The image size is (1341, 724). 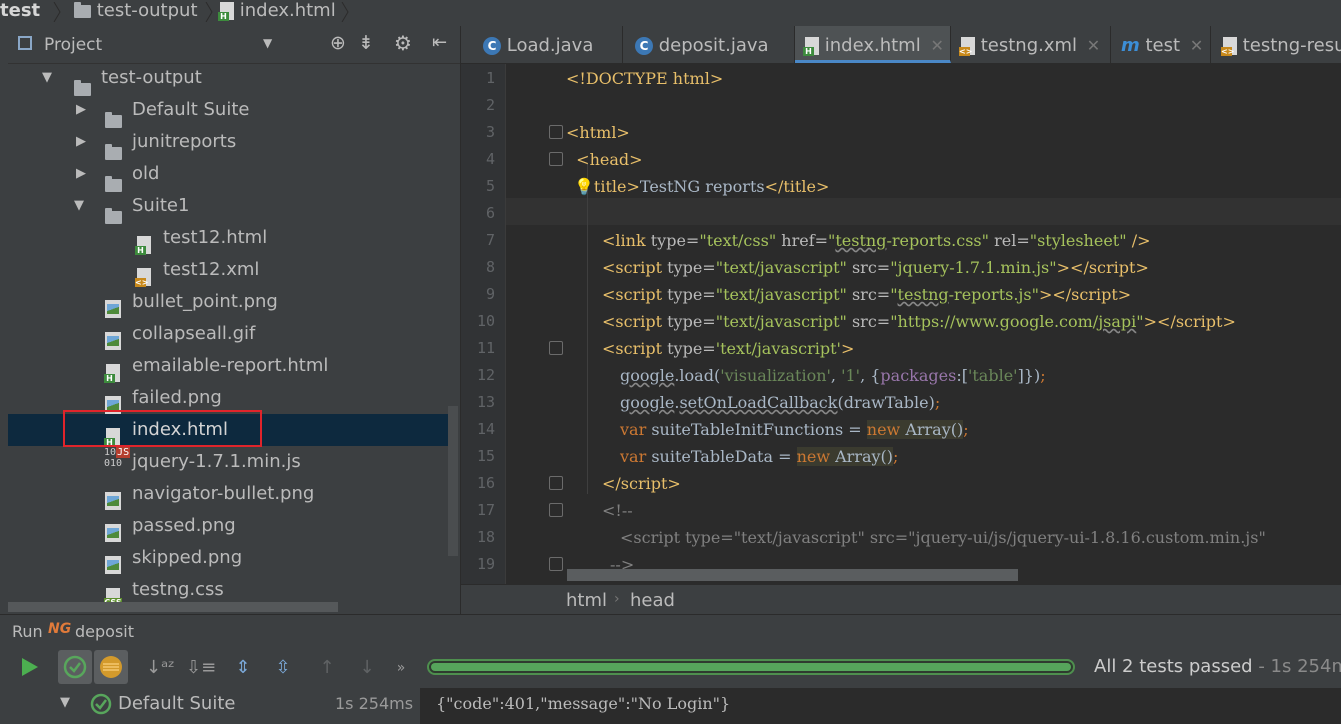 What do you see at coordinates (792, 575) in the screenshot?
I see `editor-horizontal-scrollbar` at bounding box center [792, 575].